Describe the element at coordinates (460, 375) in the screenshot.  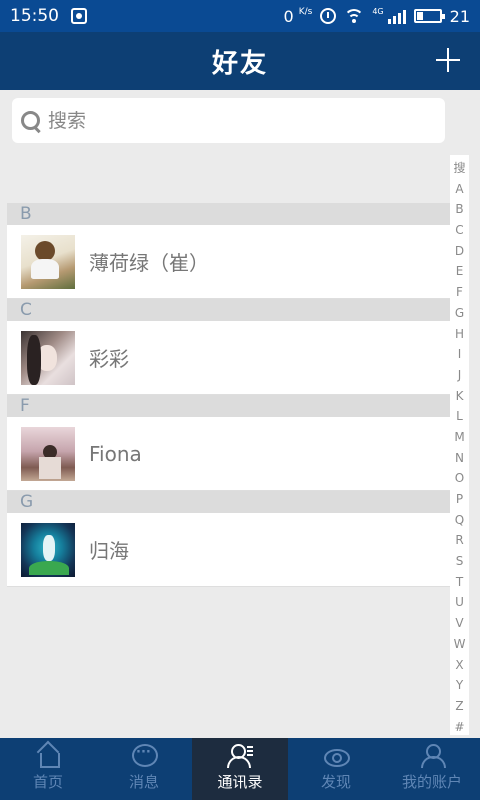
I see `index-letter: J` at that location.